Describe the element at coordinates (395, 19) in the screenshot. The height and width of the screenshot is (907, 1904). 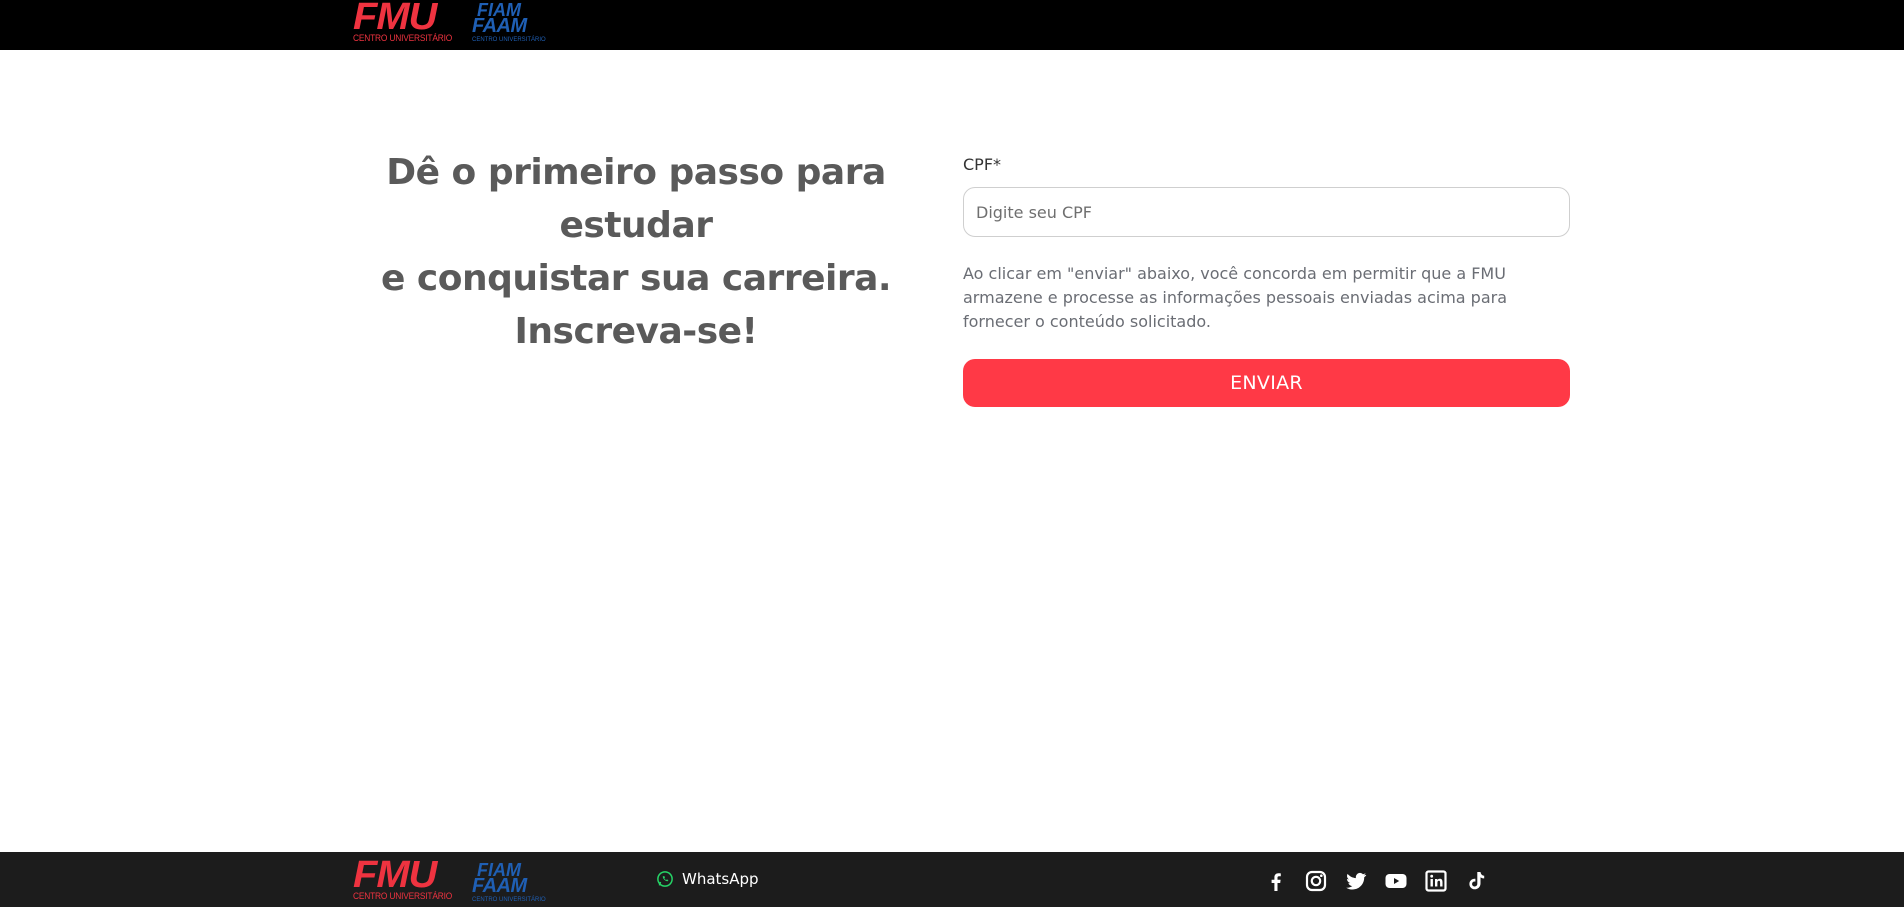
I see `fmu-logo-word: FMU` at that location.